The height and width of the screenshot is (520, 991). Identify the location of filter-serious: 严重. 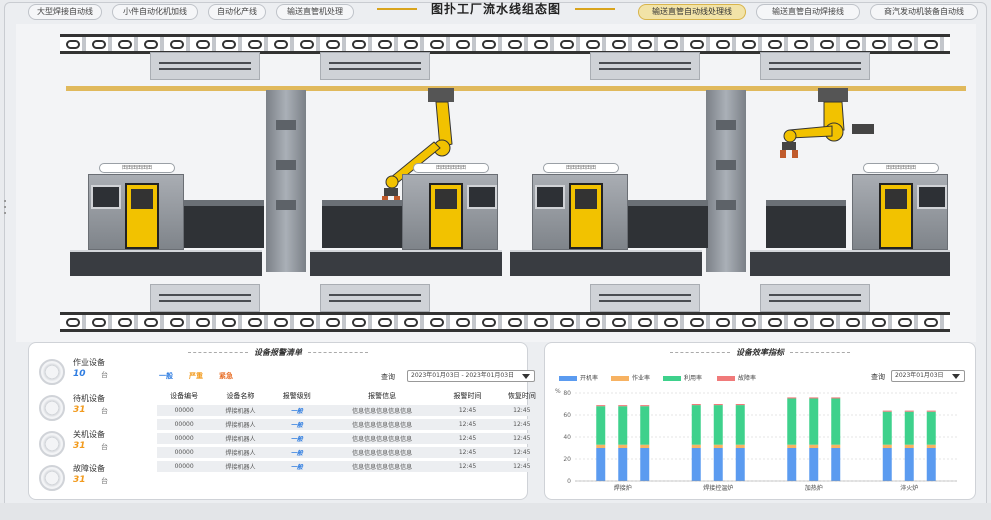
(196, 376).